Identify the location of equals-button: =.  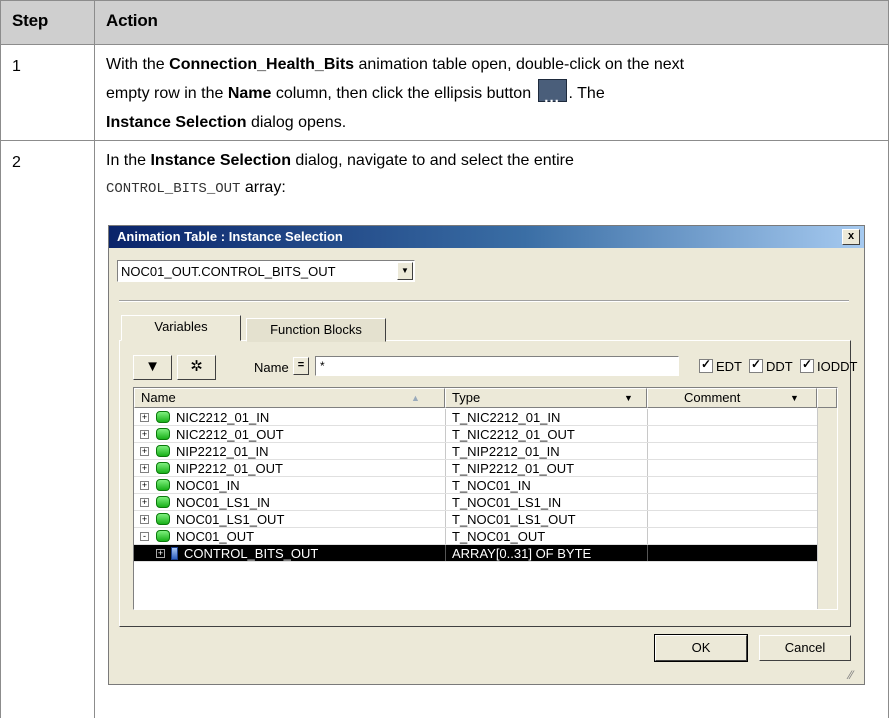
(301, 366).